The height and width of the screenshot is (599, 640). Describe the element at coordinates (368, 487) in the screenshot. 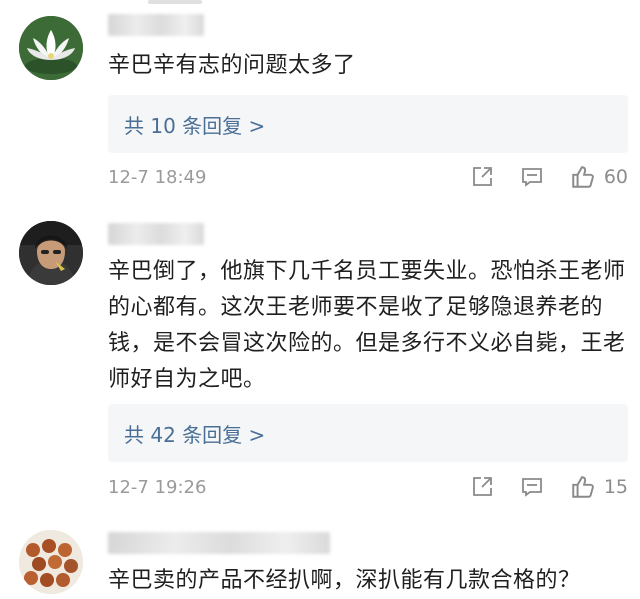

I see `comment-meta: 12-7 19:26 15` at that location.